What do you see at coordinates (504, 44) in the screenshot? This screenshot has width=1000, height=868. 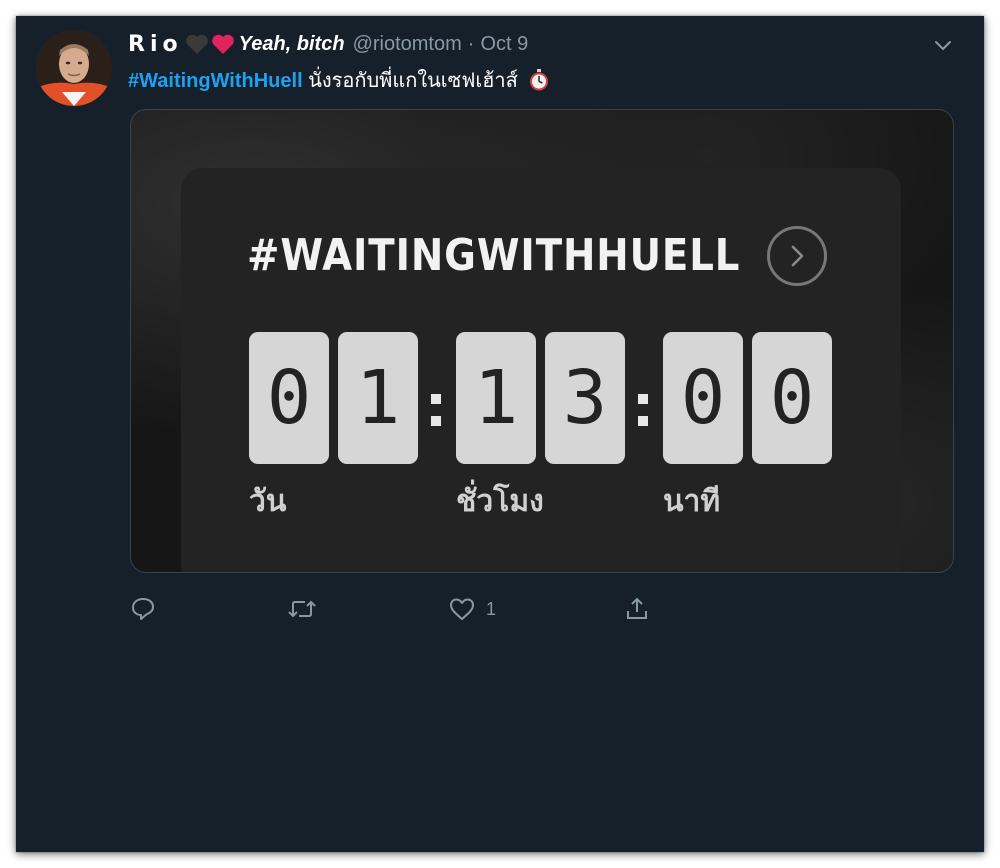 I see `tweet-date: Oct 9` at bounding box center [504, 44].